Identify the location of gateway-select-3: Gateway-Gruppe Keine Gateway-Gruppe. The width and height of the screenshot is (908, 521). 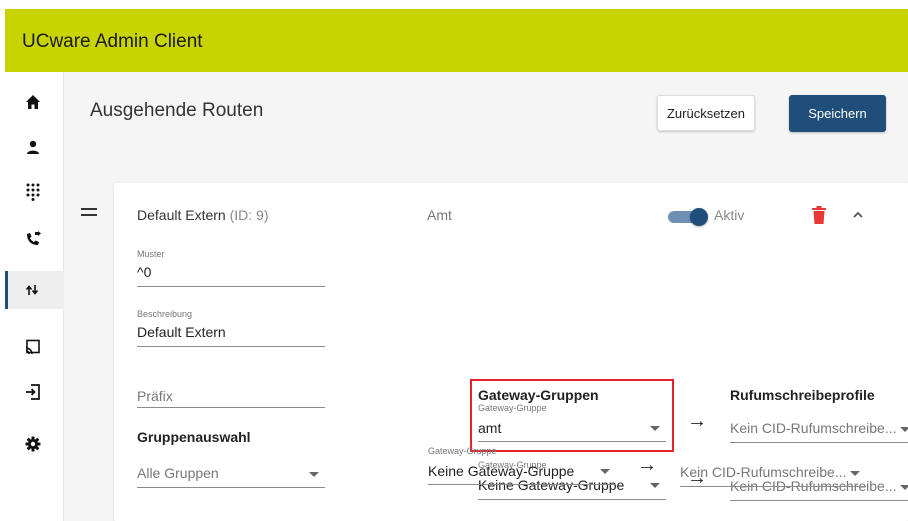
(522, 465).